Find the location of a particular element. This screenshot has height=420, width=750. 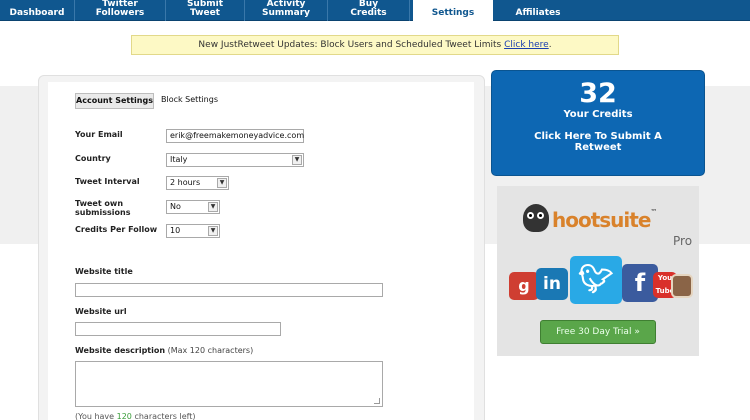

tweet-own-label: Tweet own submissions is located at coordinates (102, 208).